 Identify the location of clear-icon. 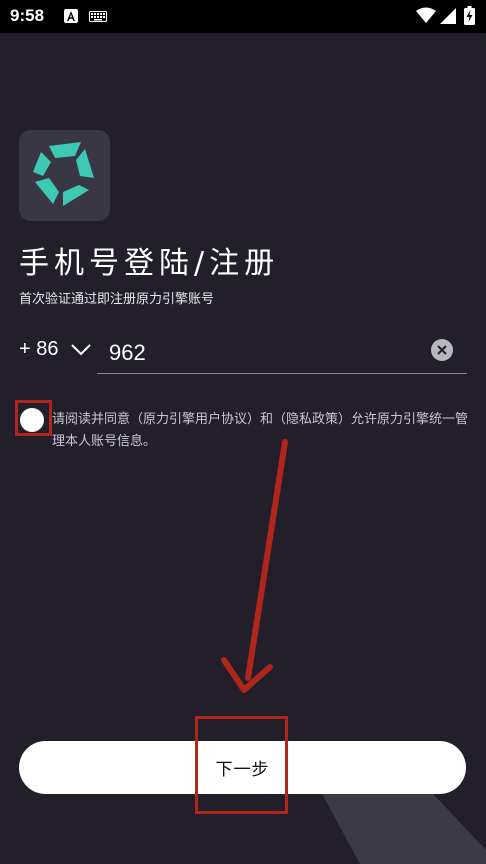
(442, 350).